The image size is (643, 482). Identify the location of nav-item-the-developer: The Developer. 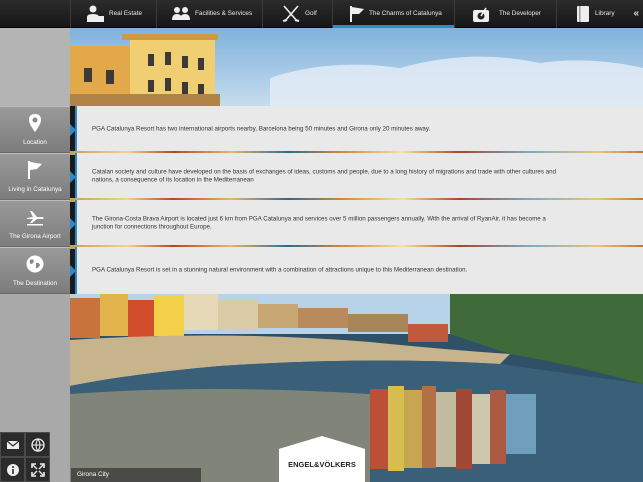
(505, 14).